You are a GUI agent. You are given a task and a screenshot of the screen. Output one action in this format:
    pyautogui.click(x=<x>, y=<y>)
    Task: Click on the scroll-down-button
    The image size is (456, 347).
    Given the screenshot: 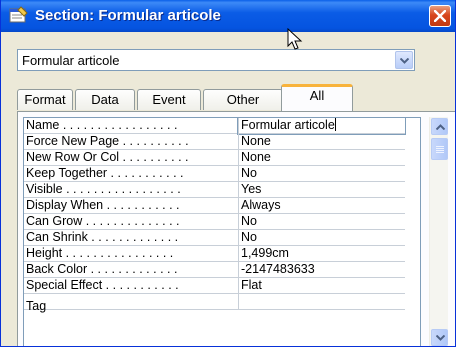 What is the action you would take?
    pyautogui.click(x=439, y=337)
    